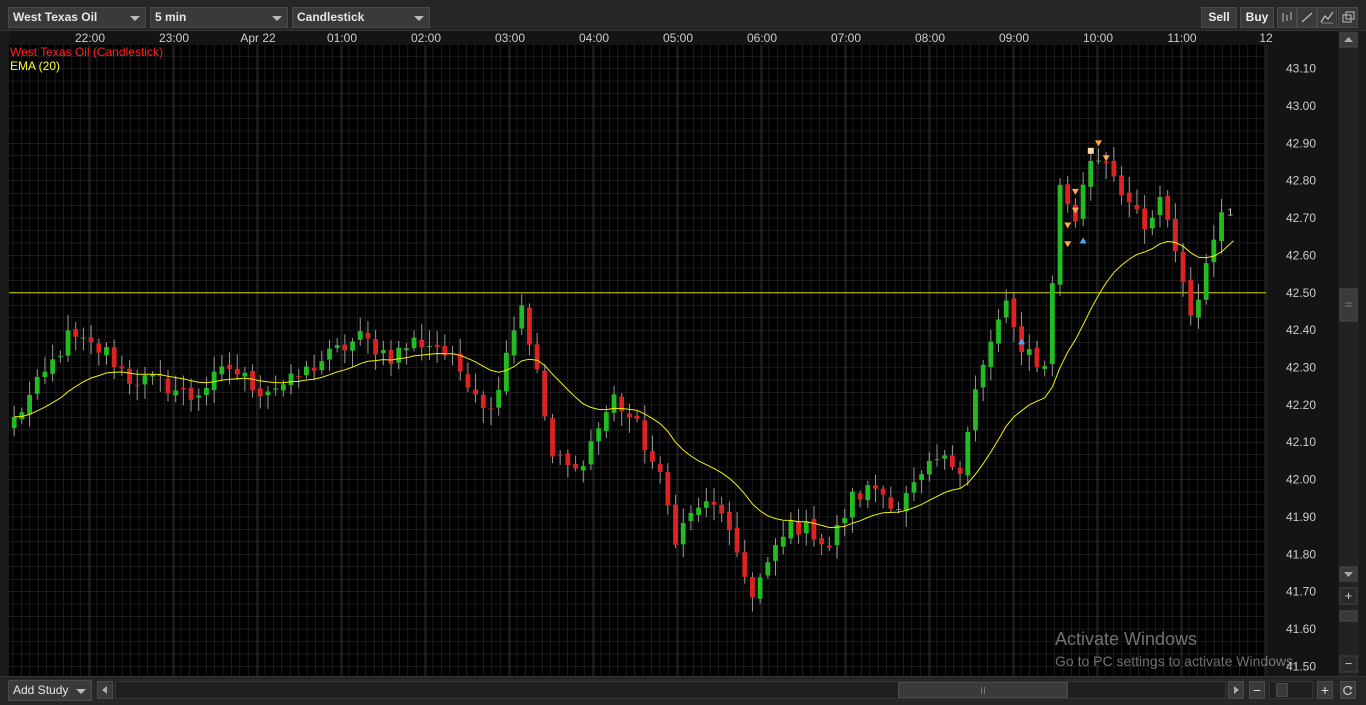  I want to click on scroll-thumb, so click(1348, 305).